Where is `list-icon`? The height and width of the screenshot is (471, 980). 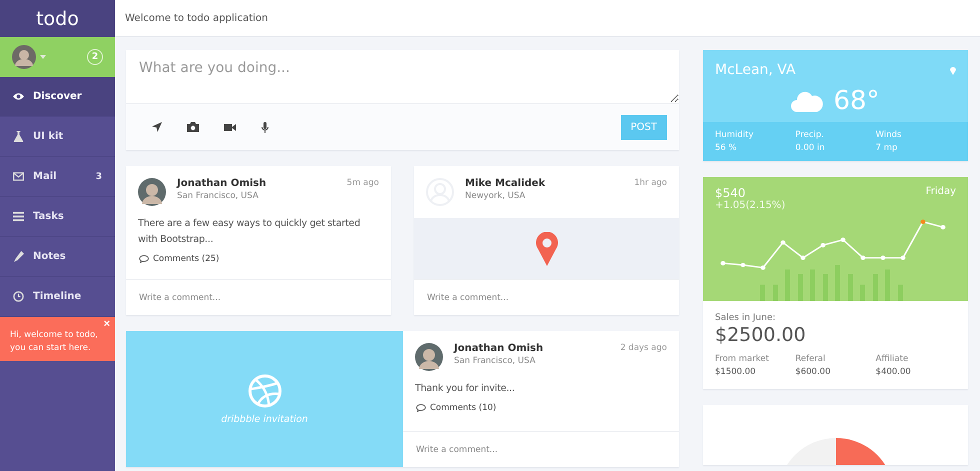 list-icon is located at coordinates (18, 216).